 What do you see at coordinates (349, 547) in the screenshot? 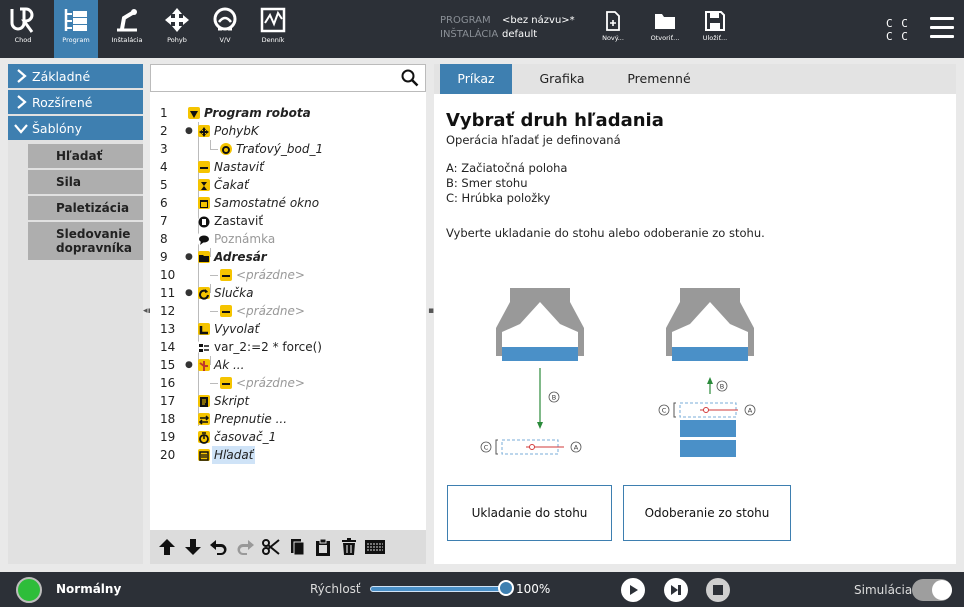
I see `delete-icon` at bounding box center [349, 547].